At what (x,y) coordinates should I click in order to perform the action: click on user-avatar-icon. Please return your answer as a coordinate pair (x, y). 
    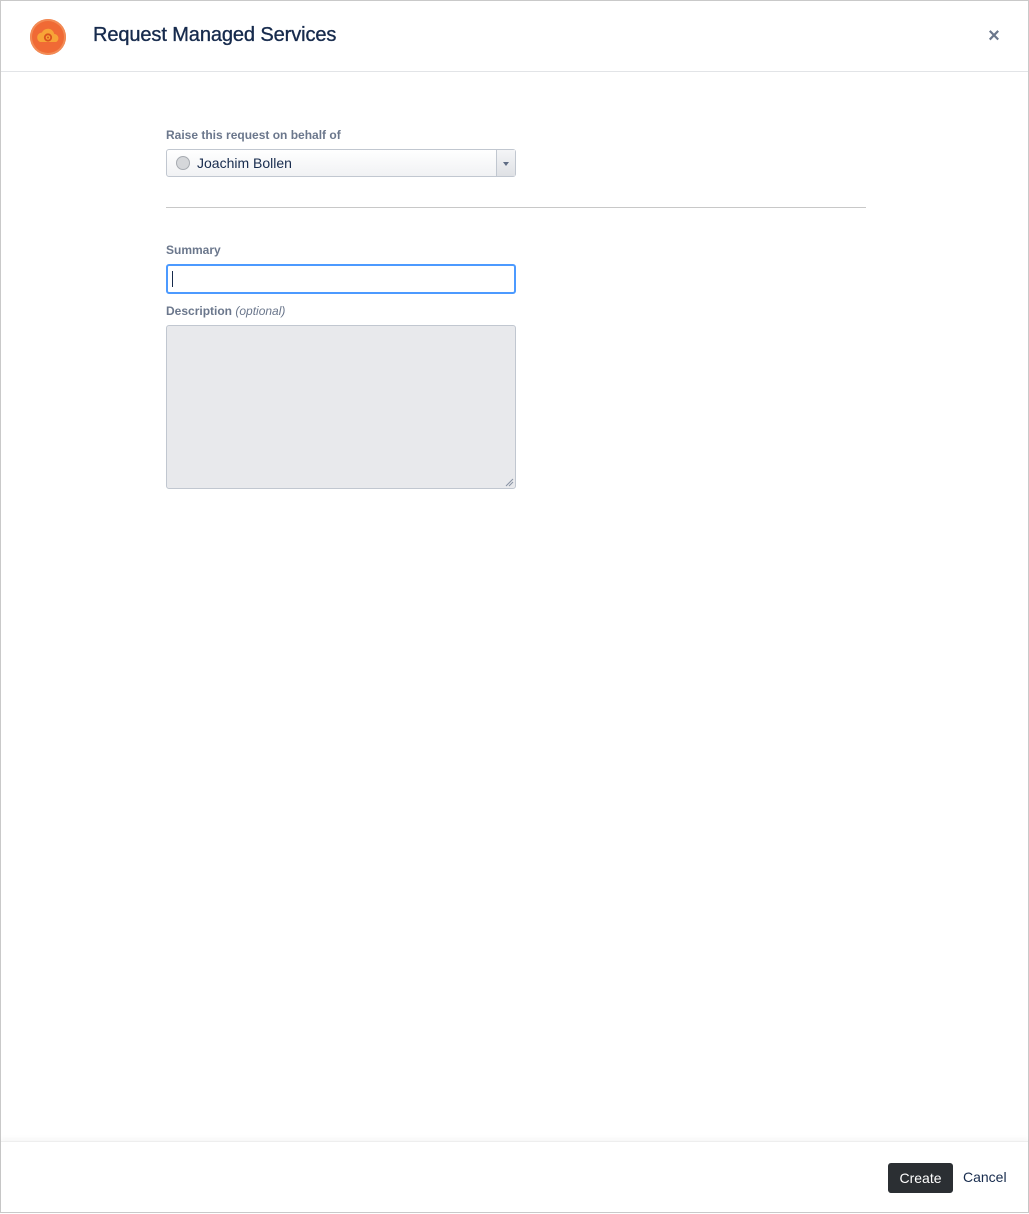
    Looking at the image, I should click on (183, 163).